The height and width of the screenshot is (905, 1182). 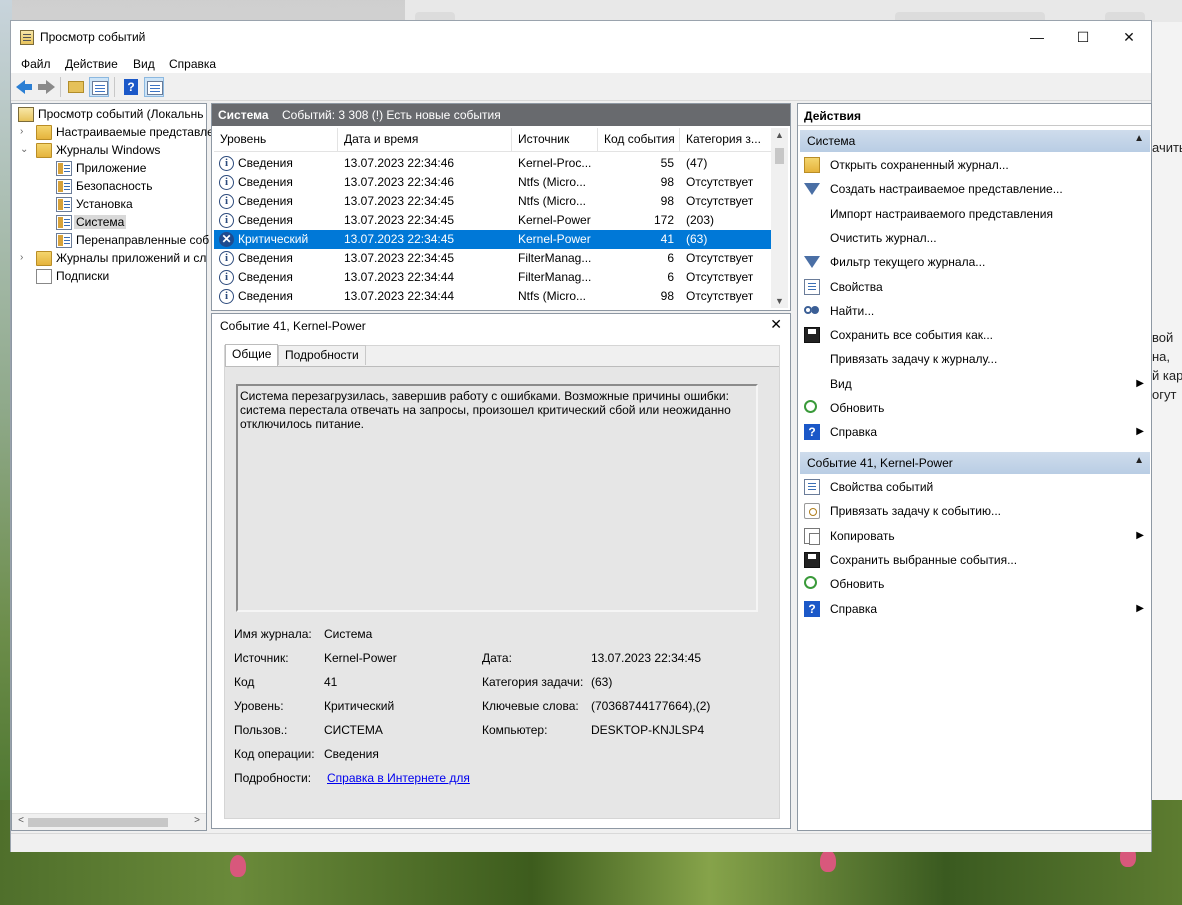 What do you see at coordinates (639, 140) in the screenshot?
I see `column-event-id: Код события` at bounding box center [639, 140].